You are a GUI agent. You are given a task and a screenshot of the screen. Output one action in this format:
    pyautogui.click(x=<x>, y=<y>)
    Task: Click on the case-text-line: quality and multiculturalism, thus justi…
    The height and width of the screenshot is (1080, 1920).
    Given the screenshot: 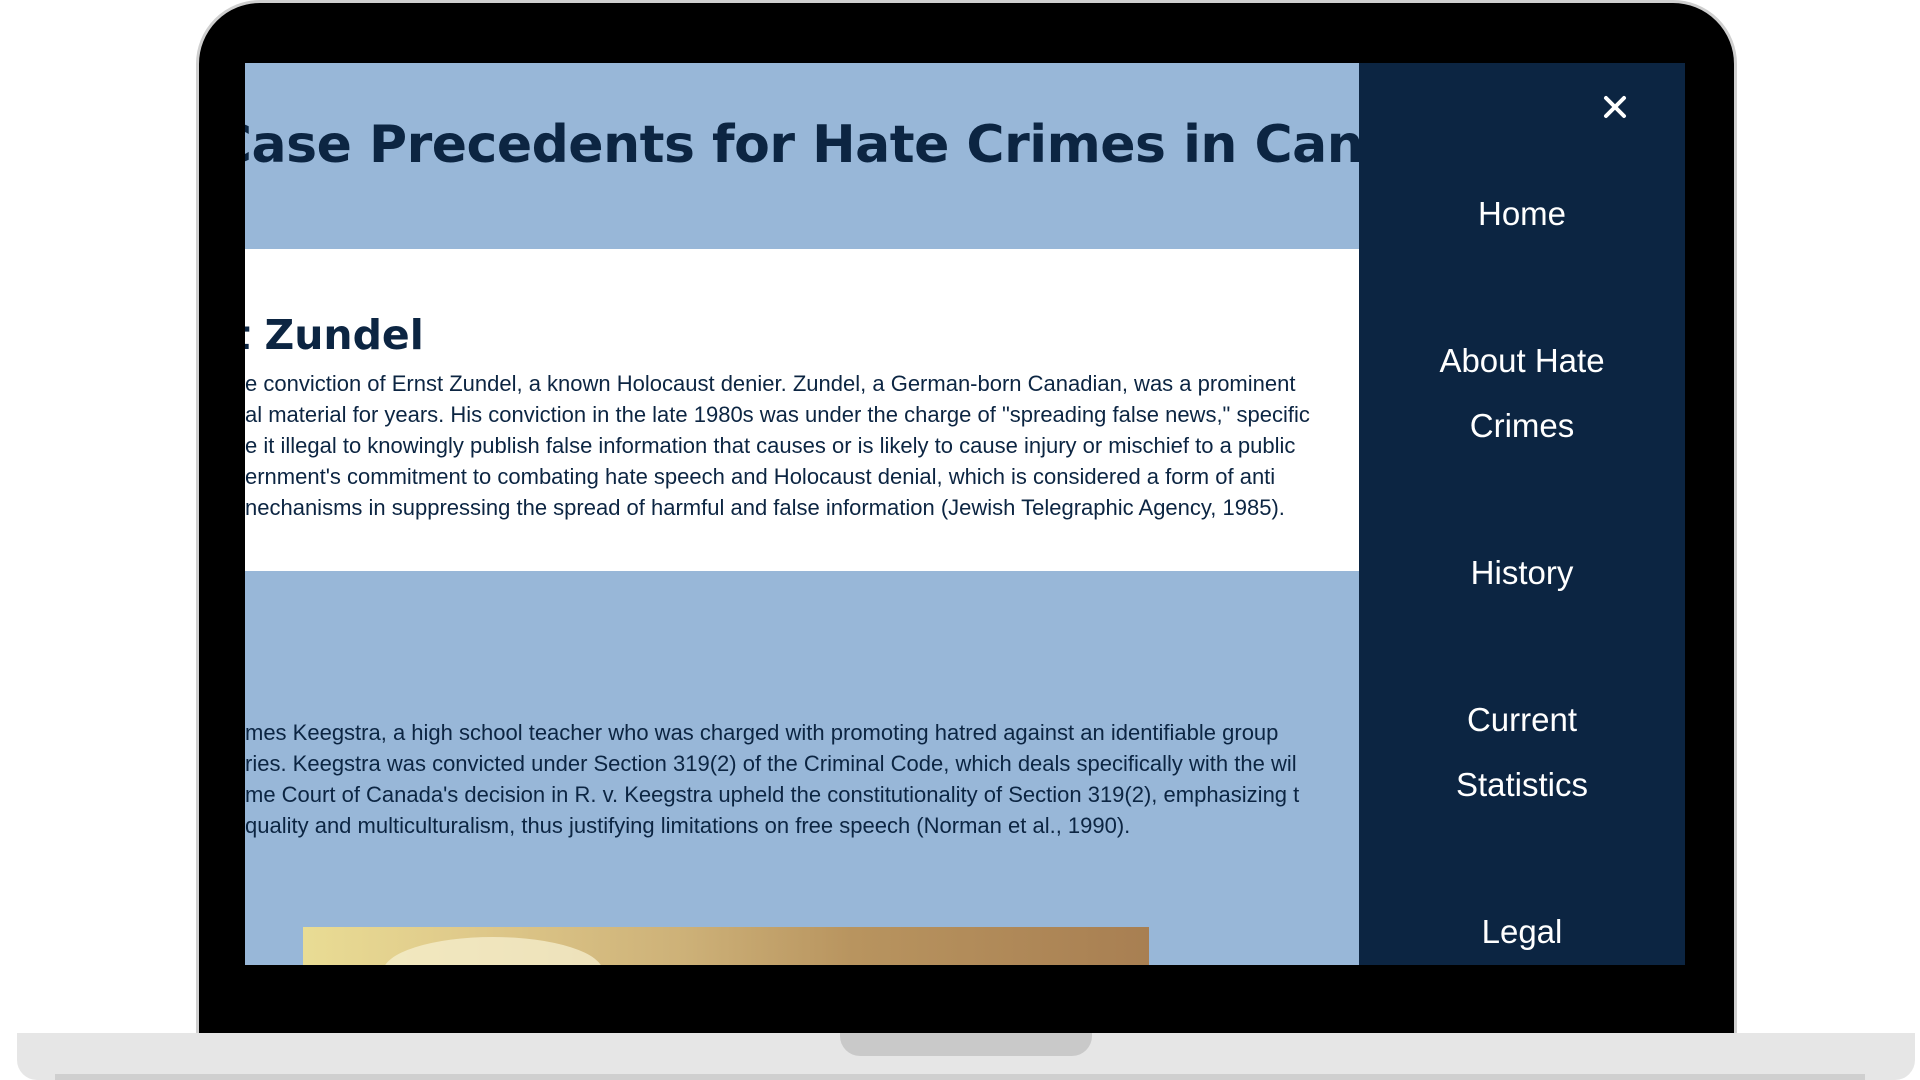 What is the action you would take?
    pyautogui.click(x=688, y=825)
    